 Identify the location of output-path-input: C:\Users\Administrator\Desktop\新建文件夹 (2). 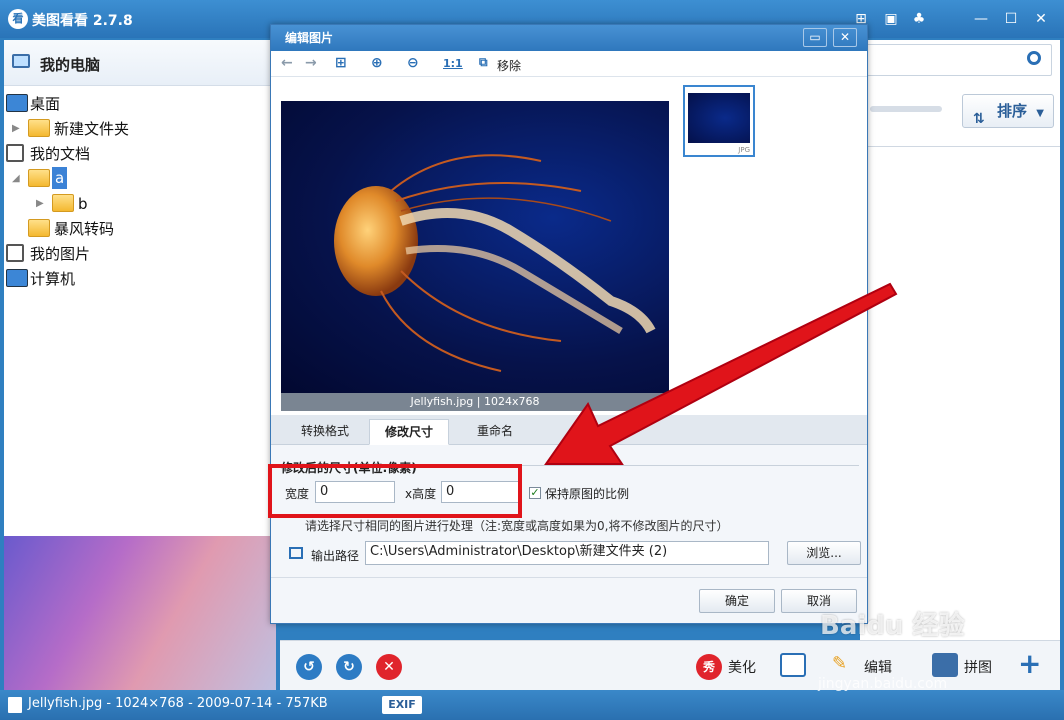
(567, 553).